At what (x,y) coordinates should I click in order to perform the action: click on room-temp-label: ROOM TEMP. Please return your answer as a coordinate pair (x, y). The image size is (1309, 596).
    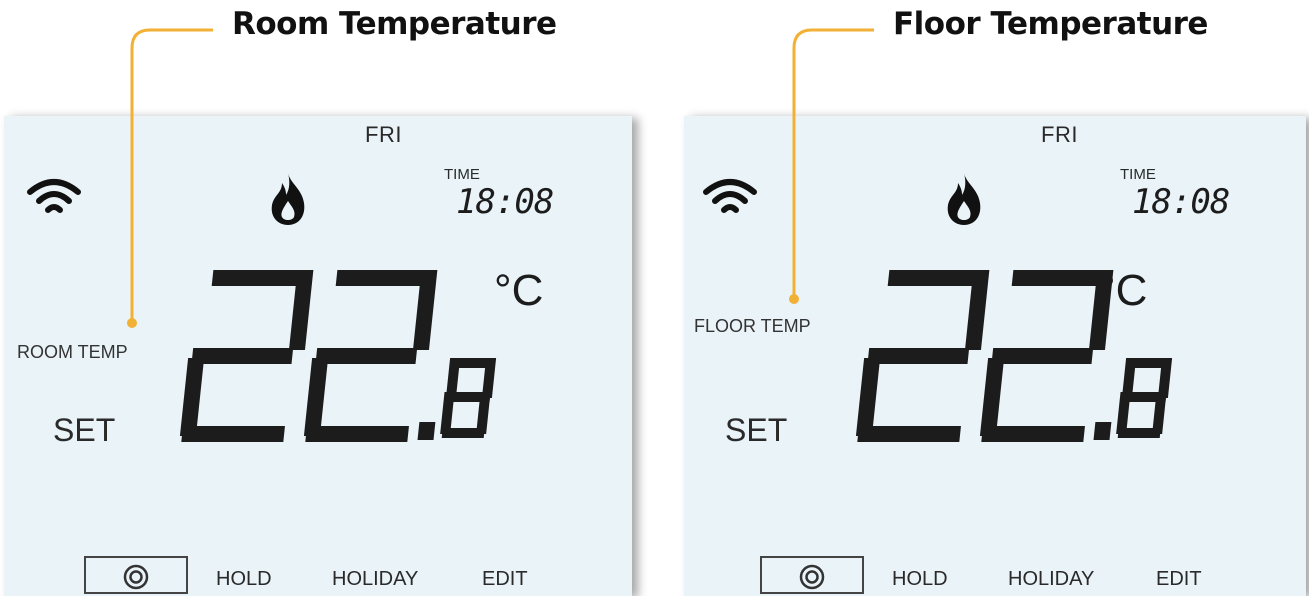
    Looking at the image, I should click on (72, 352).